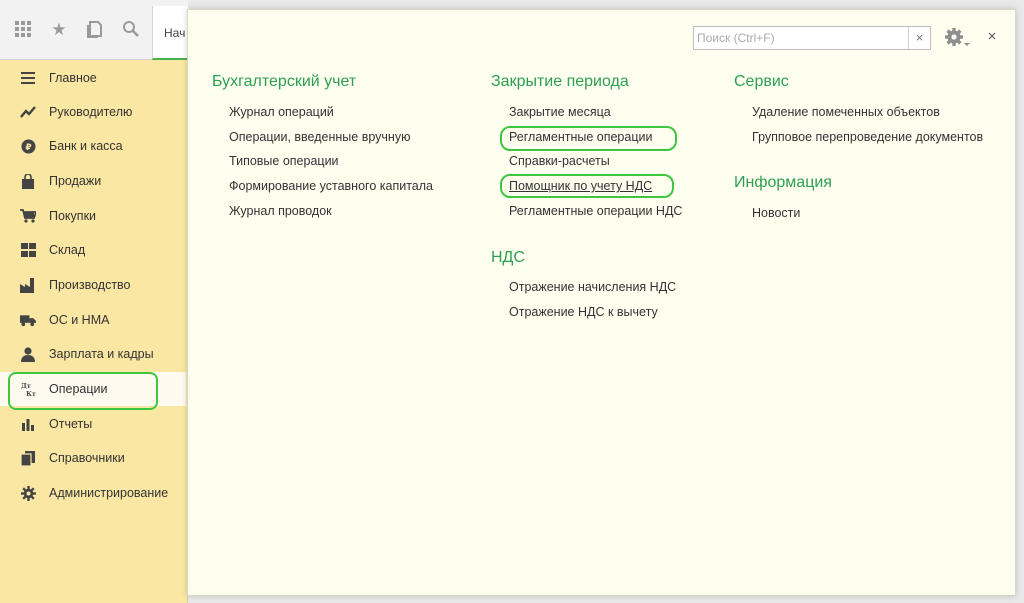 This screenshot has width=1024, height=603. Describe the element at coordinates (284, 161) in the screenshot. I see `link-typical-operations: Типовые операции` at that location.